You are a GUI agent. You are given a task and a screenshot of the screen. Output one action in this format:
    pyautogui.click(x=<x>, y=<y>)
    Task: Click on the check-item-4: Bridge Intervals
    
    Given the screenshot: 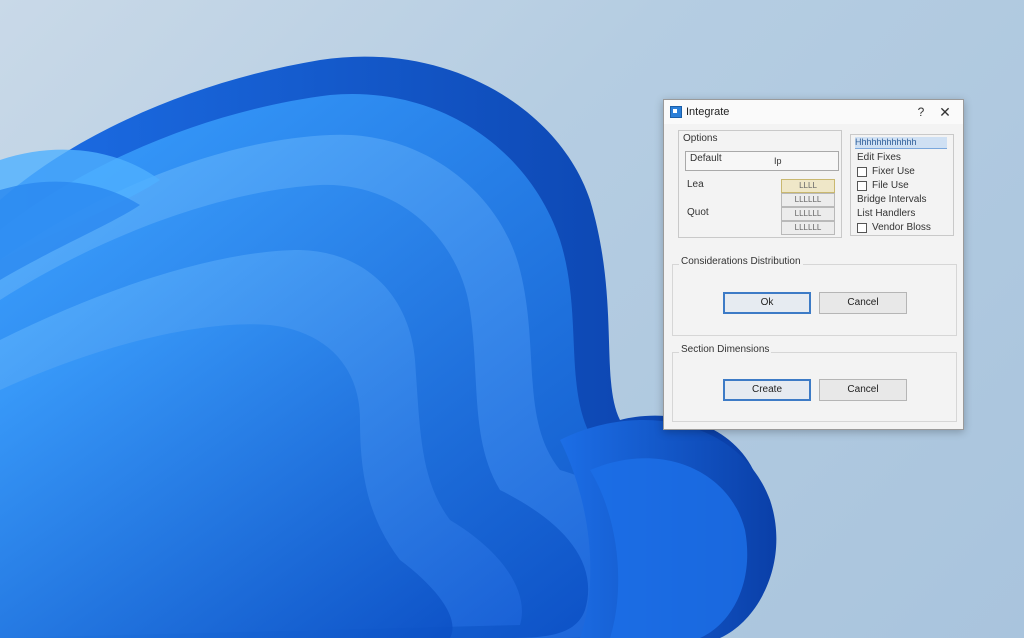 What is the action you would take?
    pyautogui.click(x=891, y=199)
    